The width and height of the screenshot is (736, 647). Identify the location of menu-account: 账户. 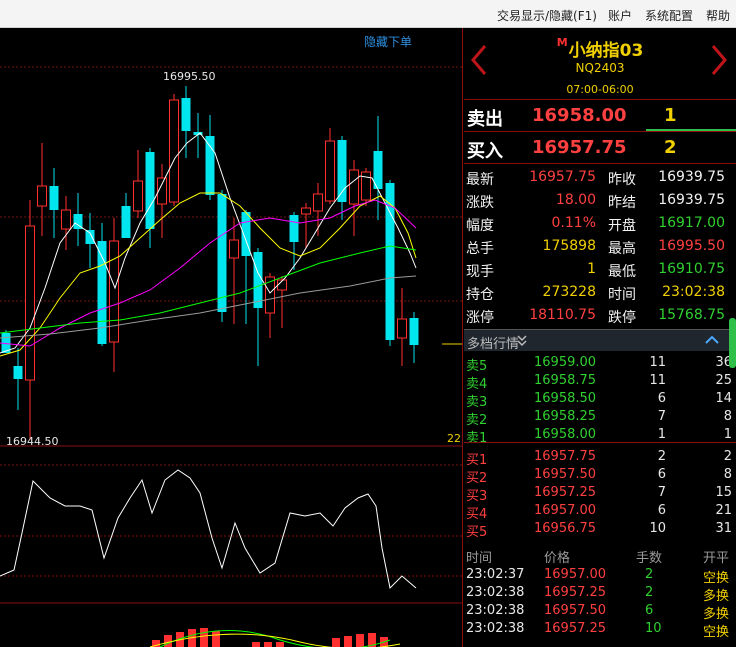
(620, 15).